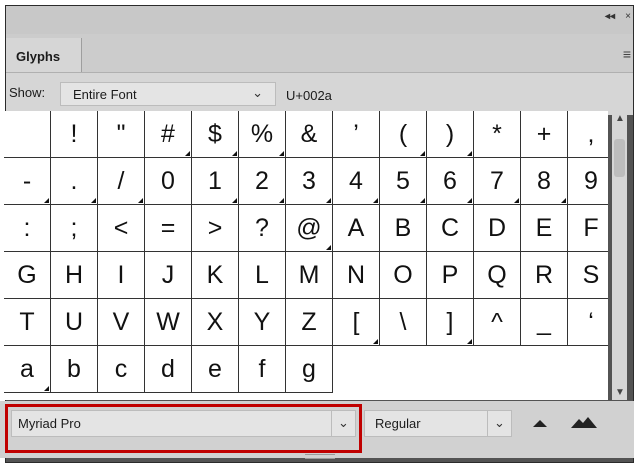 The height and width of the screenshot is (463, 634). I want to click on font-style-dropdown: Regular ⌄, so click(438, 423).